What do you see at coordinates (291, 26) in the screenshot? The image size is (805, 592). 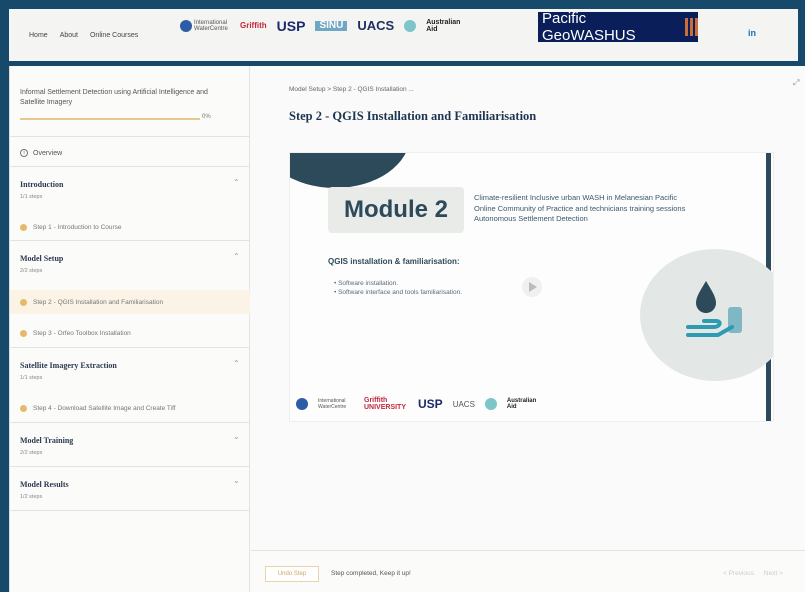 I see `usp-logo: USP` at bounding box center [291, 26].